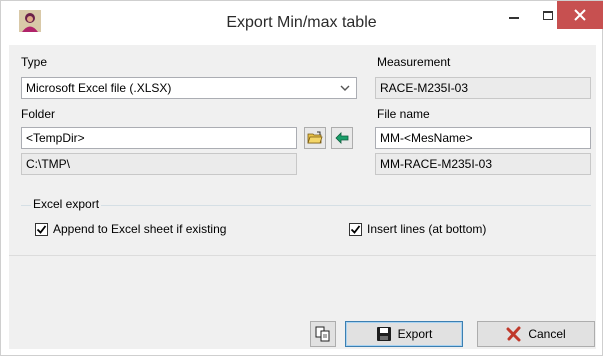 This screenshot has width=603, height=356. I want to click on cancel-button-label: Cancel, so click(547, 334).